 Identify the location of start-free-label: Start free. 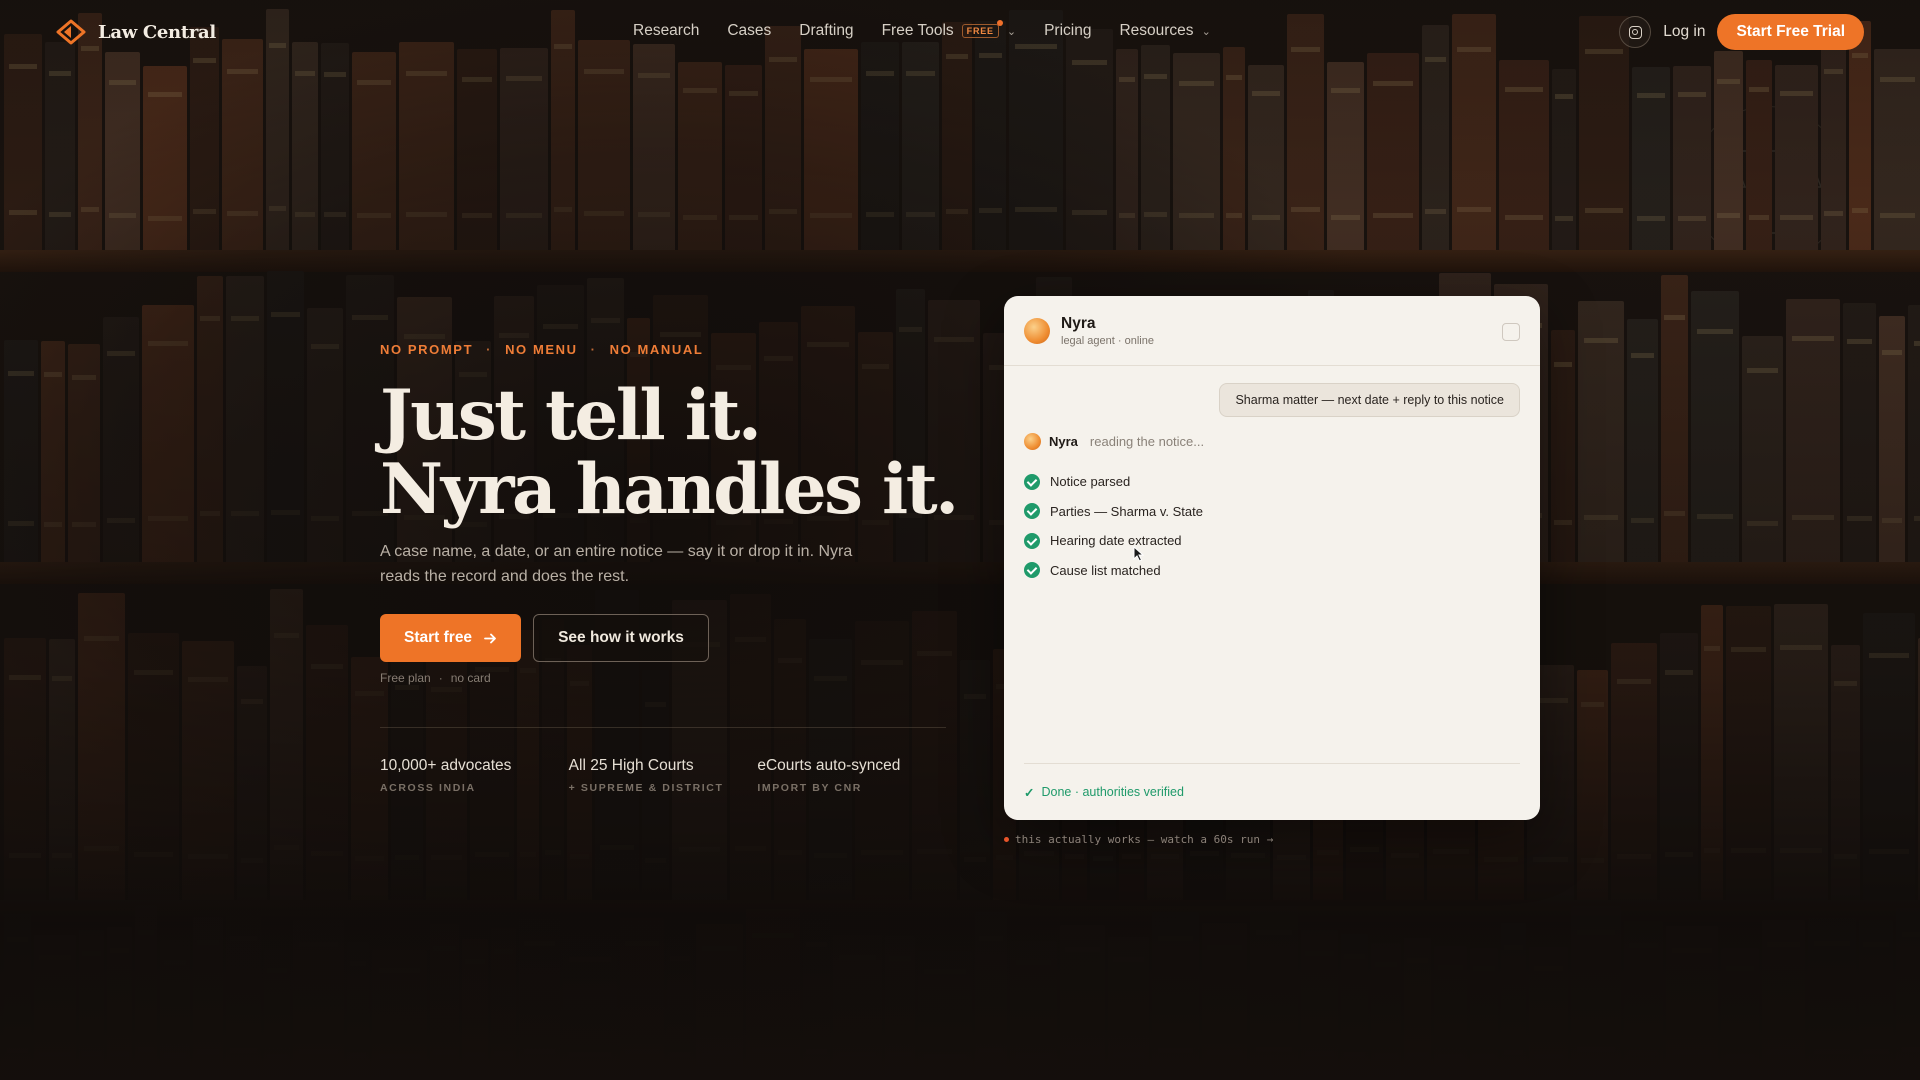
(438, 637).